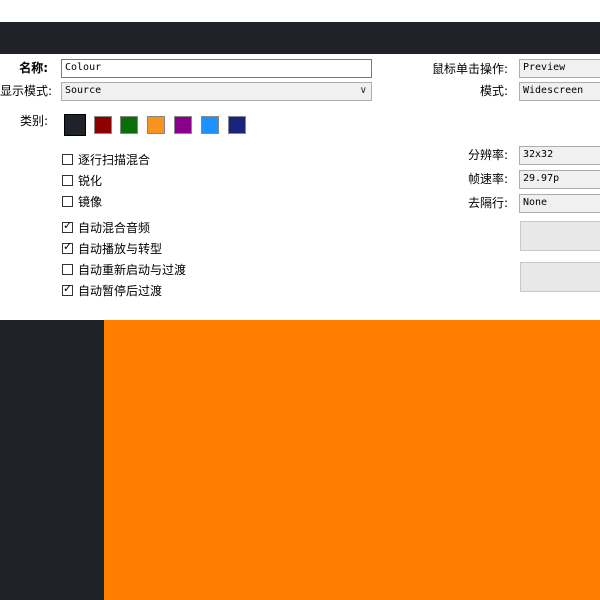 The width and height of the screenshot is (600, 600). Describe the element at coordinates (300, 11) in the screenshot. I see `top-strip` at that location.